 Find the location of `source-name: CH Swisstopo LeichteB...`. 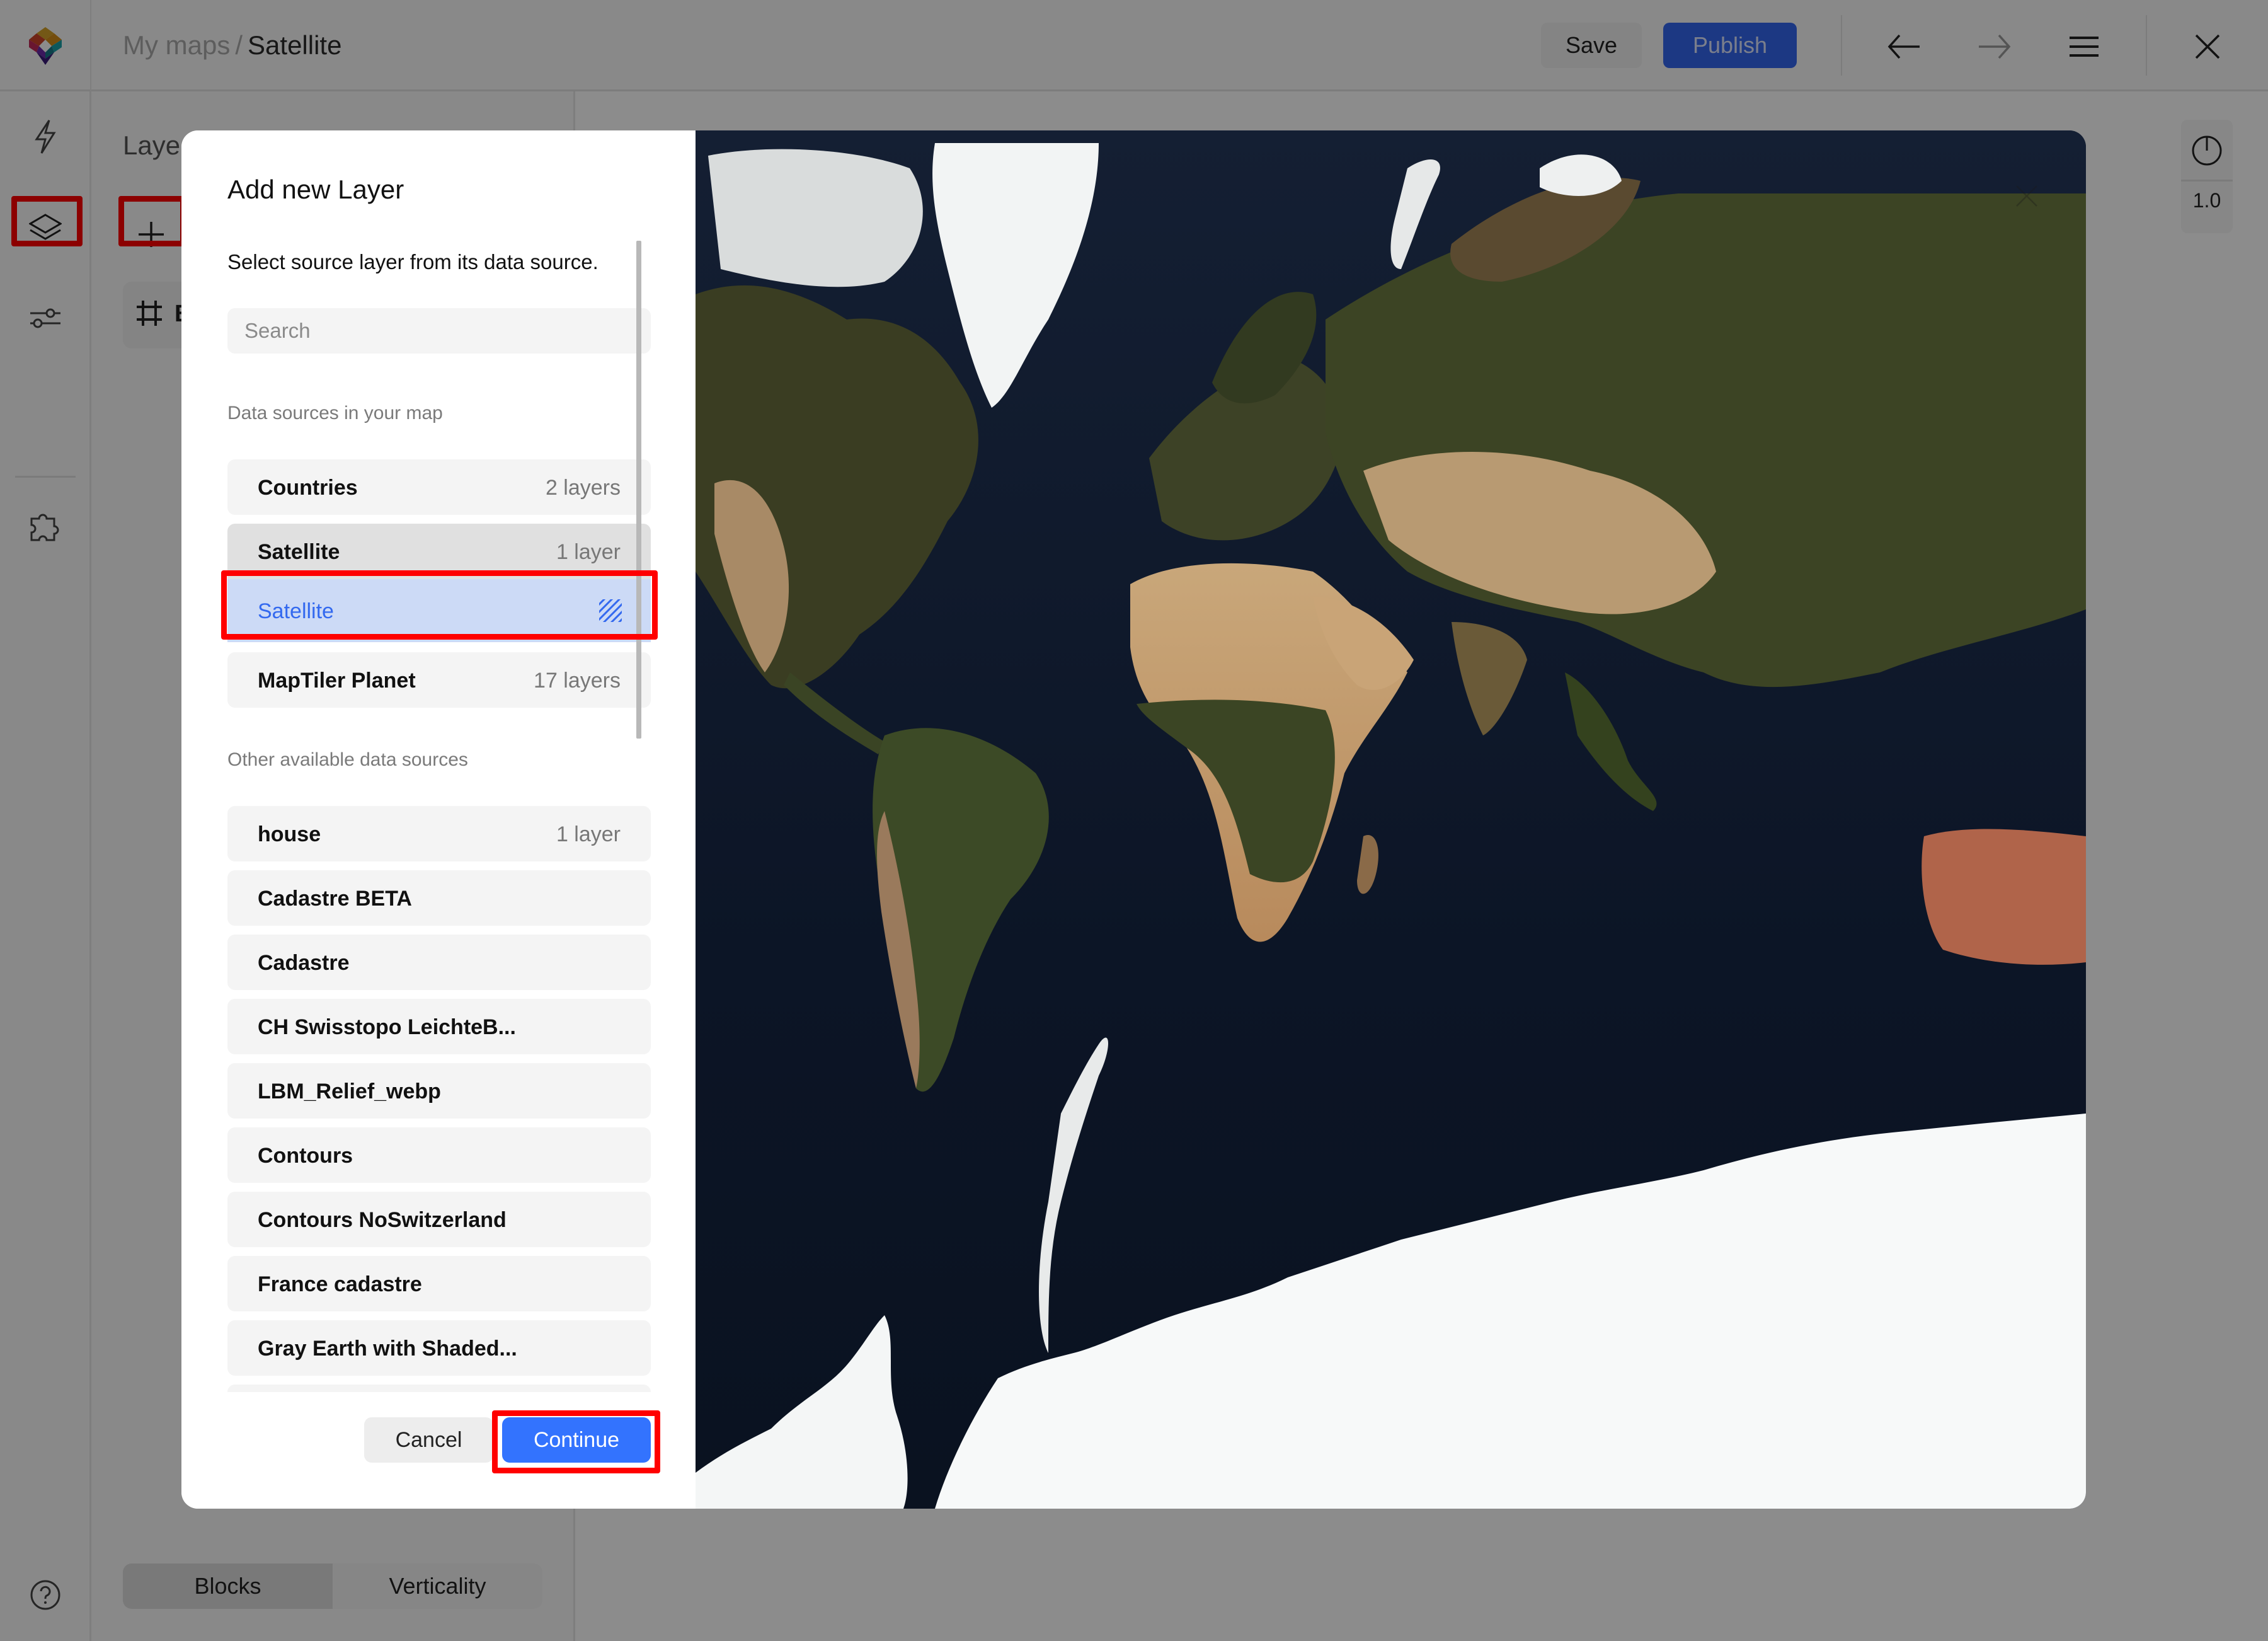

source-name: CH Swisstopo LeichteB... is located at coordinates (387, 1027).